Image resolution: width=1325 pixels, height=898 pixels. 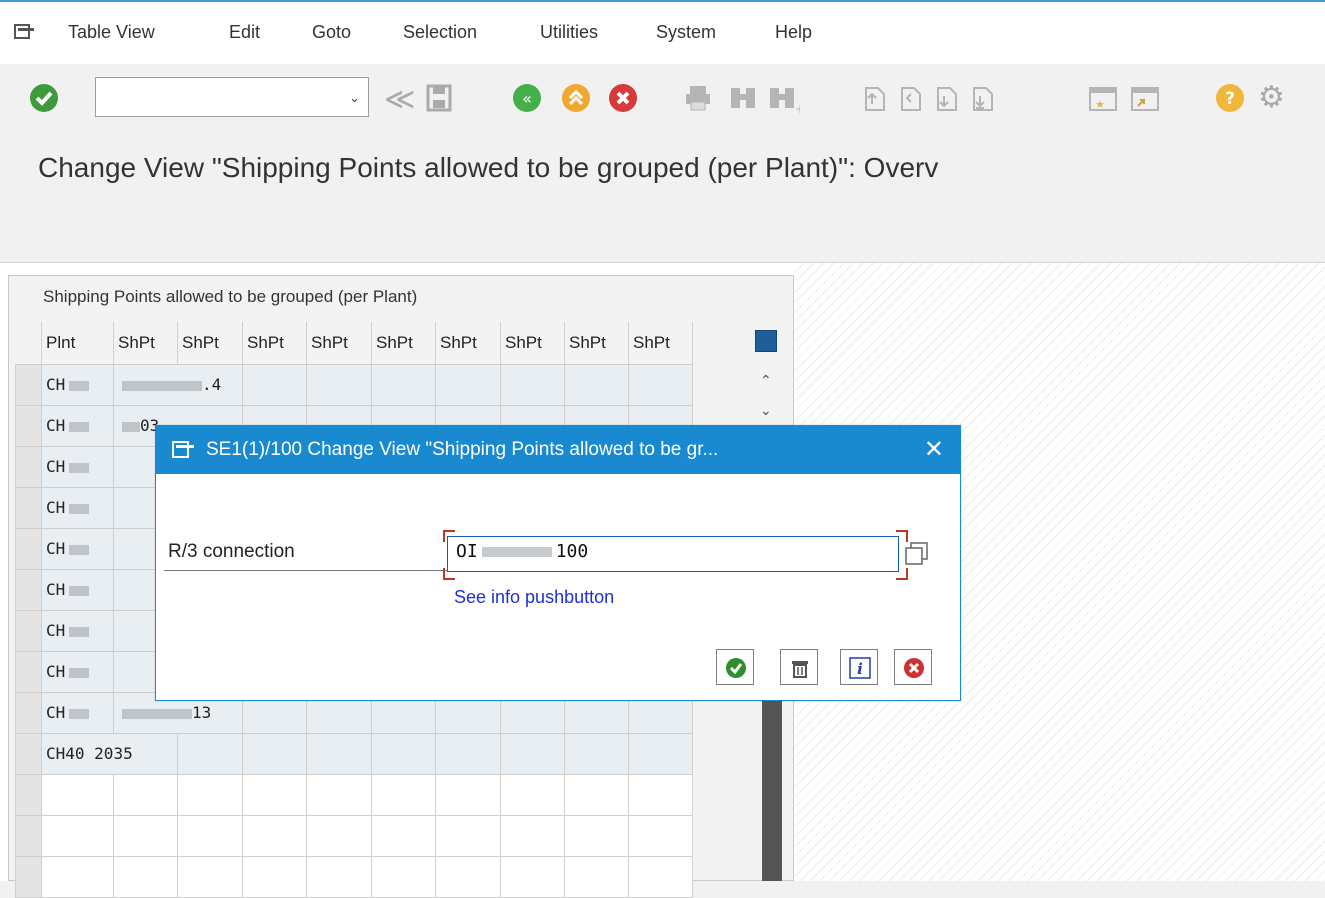 I want to click on chevron-down-icon: ⌄, so click(x=354, y=98).